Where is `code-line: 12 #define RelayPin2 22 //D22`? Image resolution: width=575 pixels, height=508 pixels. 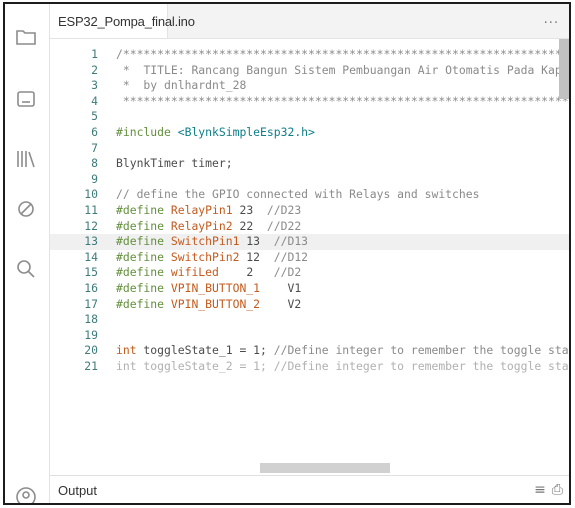
code-line: 12 #define RelayPin2 22 //D22 is located at coordinates (309, 227).